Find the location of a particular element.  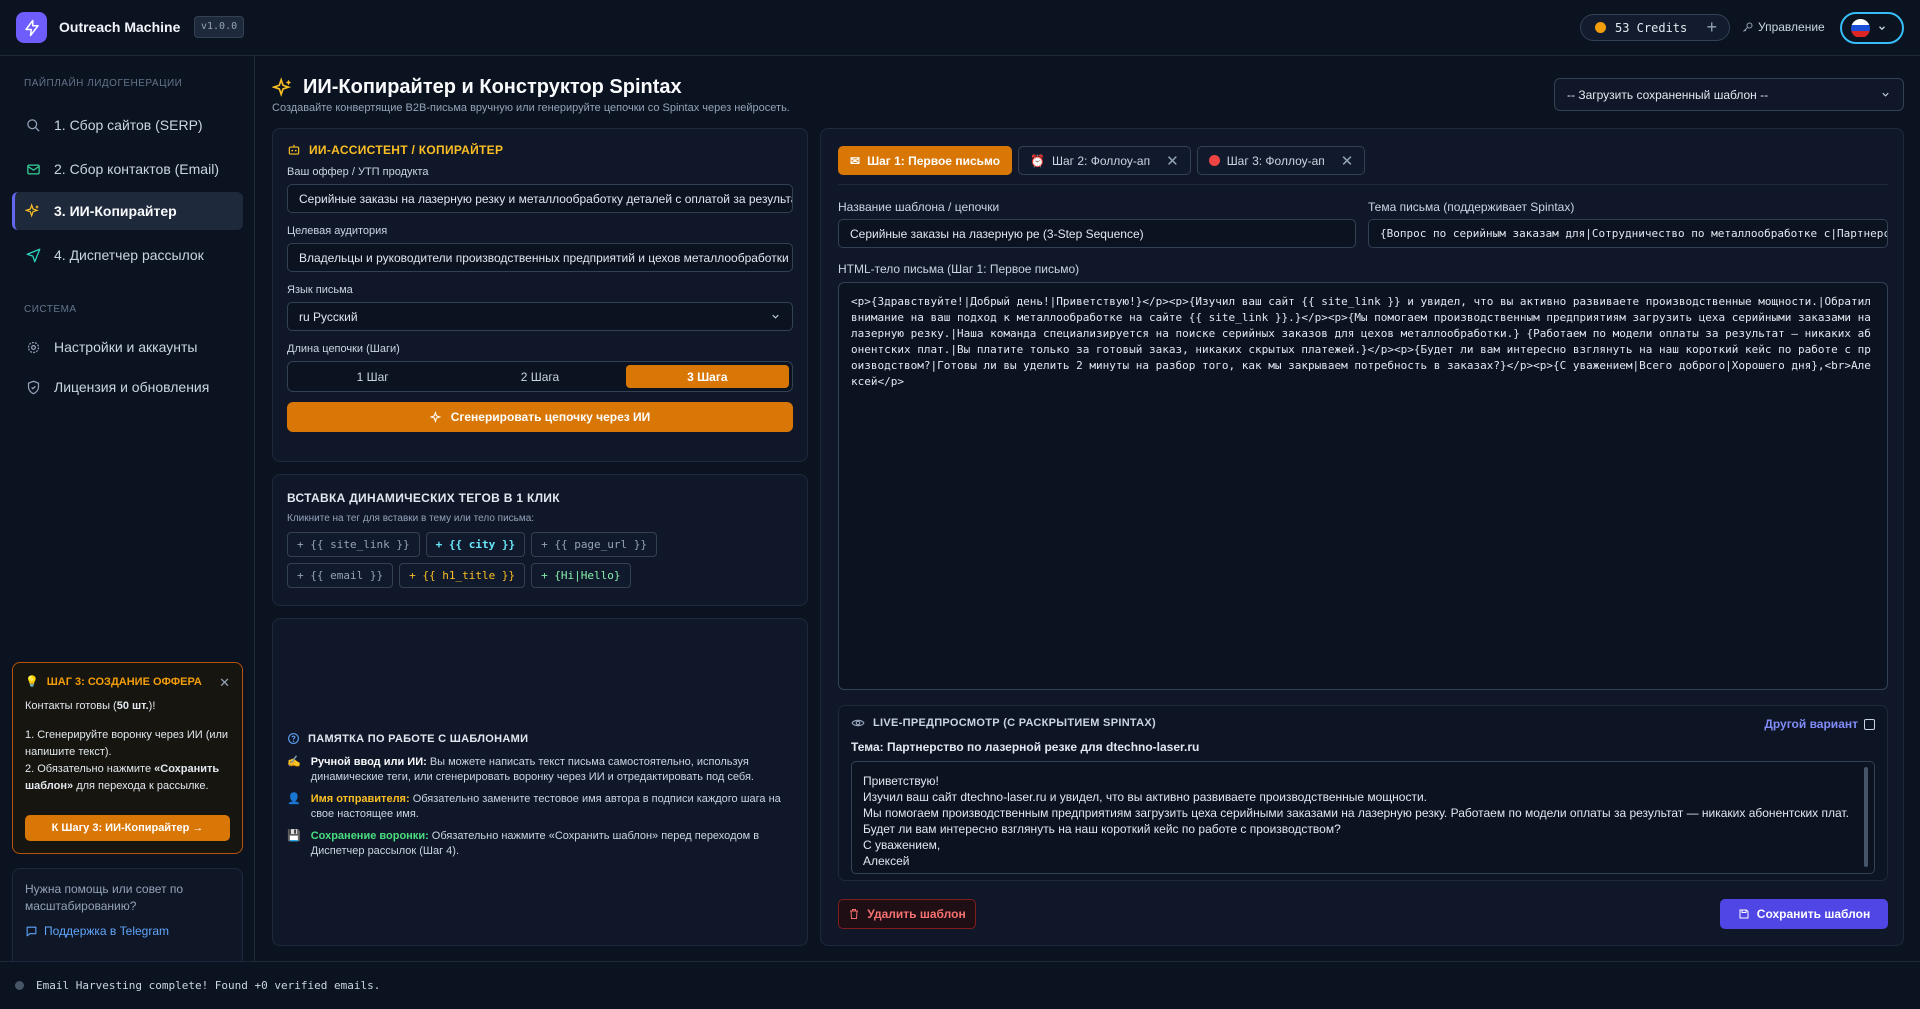

delete-template-button: Удалить шаблон is located at coordinates (907, 914).